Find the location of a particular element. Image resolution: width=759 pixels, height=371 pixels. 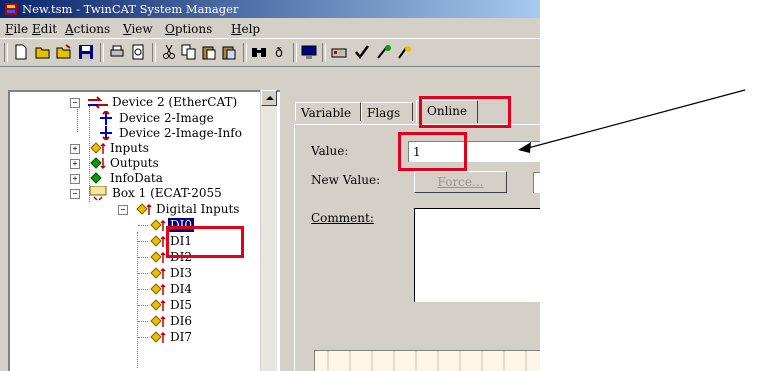

menu-actions: Actions is located at coordinates (87, 29).